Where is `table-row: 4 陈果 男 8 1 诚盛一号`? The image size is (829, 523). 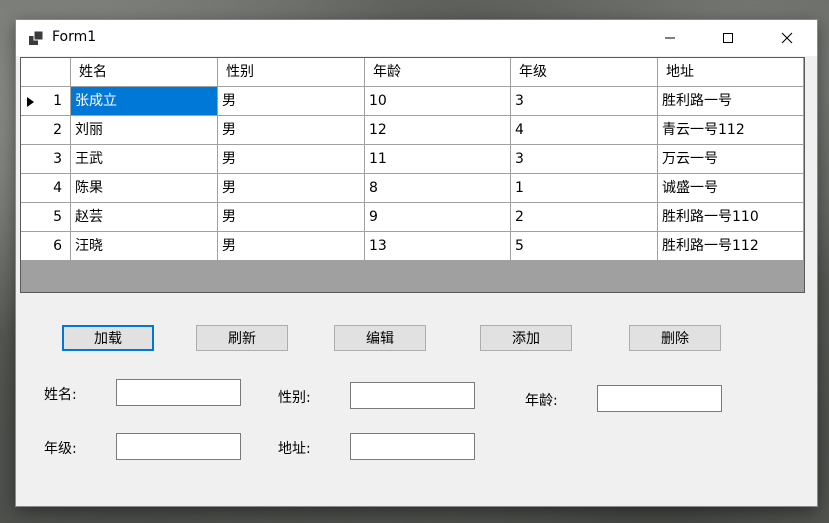 table-row: 4 陈果 男 8 1 诚盛一号 is located at coordinates (412, 188).